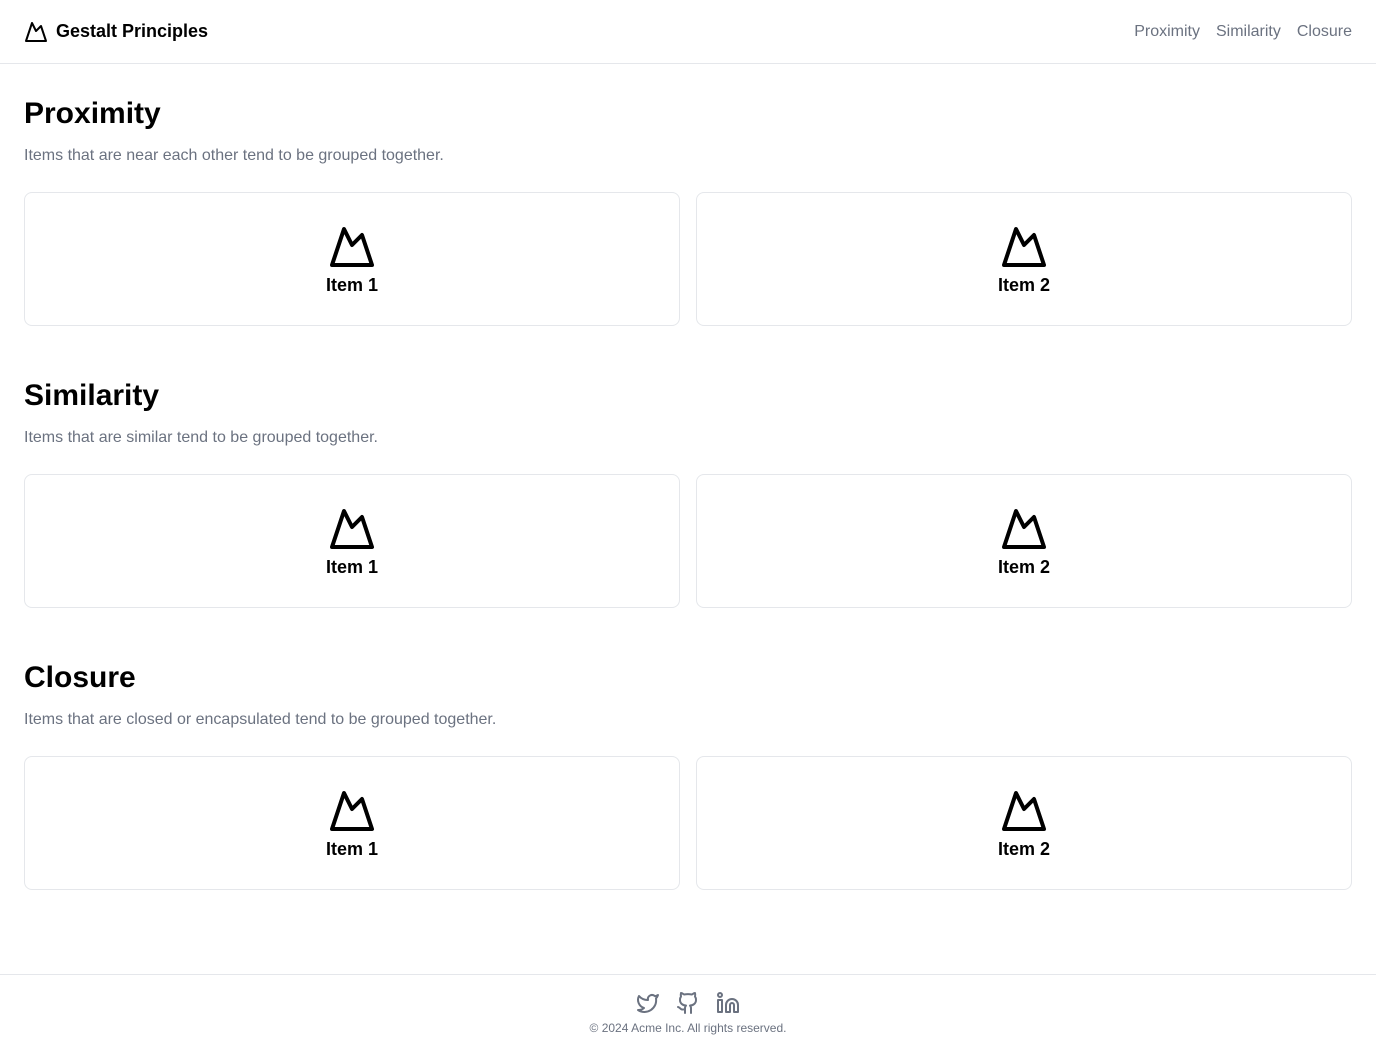  I want to click on copyright: © 2024 Acme Inc. All rights reserved., so click(688, 1028).